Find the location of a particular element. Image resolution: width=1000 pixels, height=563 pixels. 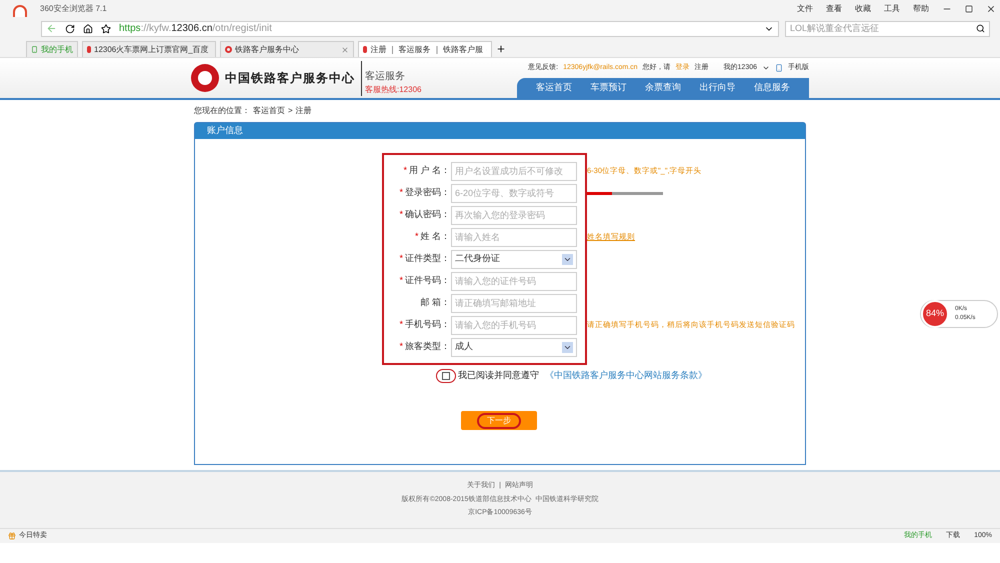

terms-link: 《中国铁路客户服务中心网站服务条款》 is located at coordinates (626, 376).